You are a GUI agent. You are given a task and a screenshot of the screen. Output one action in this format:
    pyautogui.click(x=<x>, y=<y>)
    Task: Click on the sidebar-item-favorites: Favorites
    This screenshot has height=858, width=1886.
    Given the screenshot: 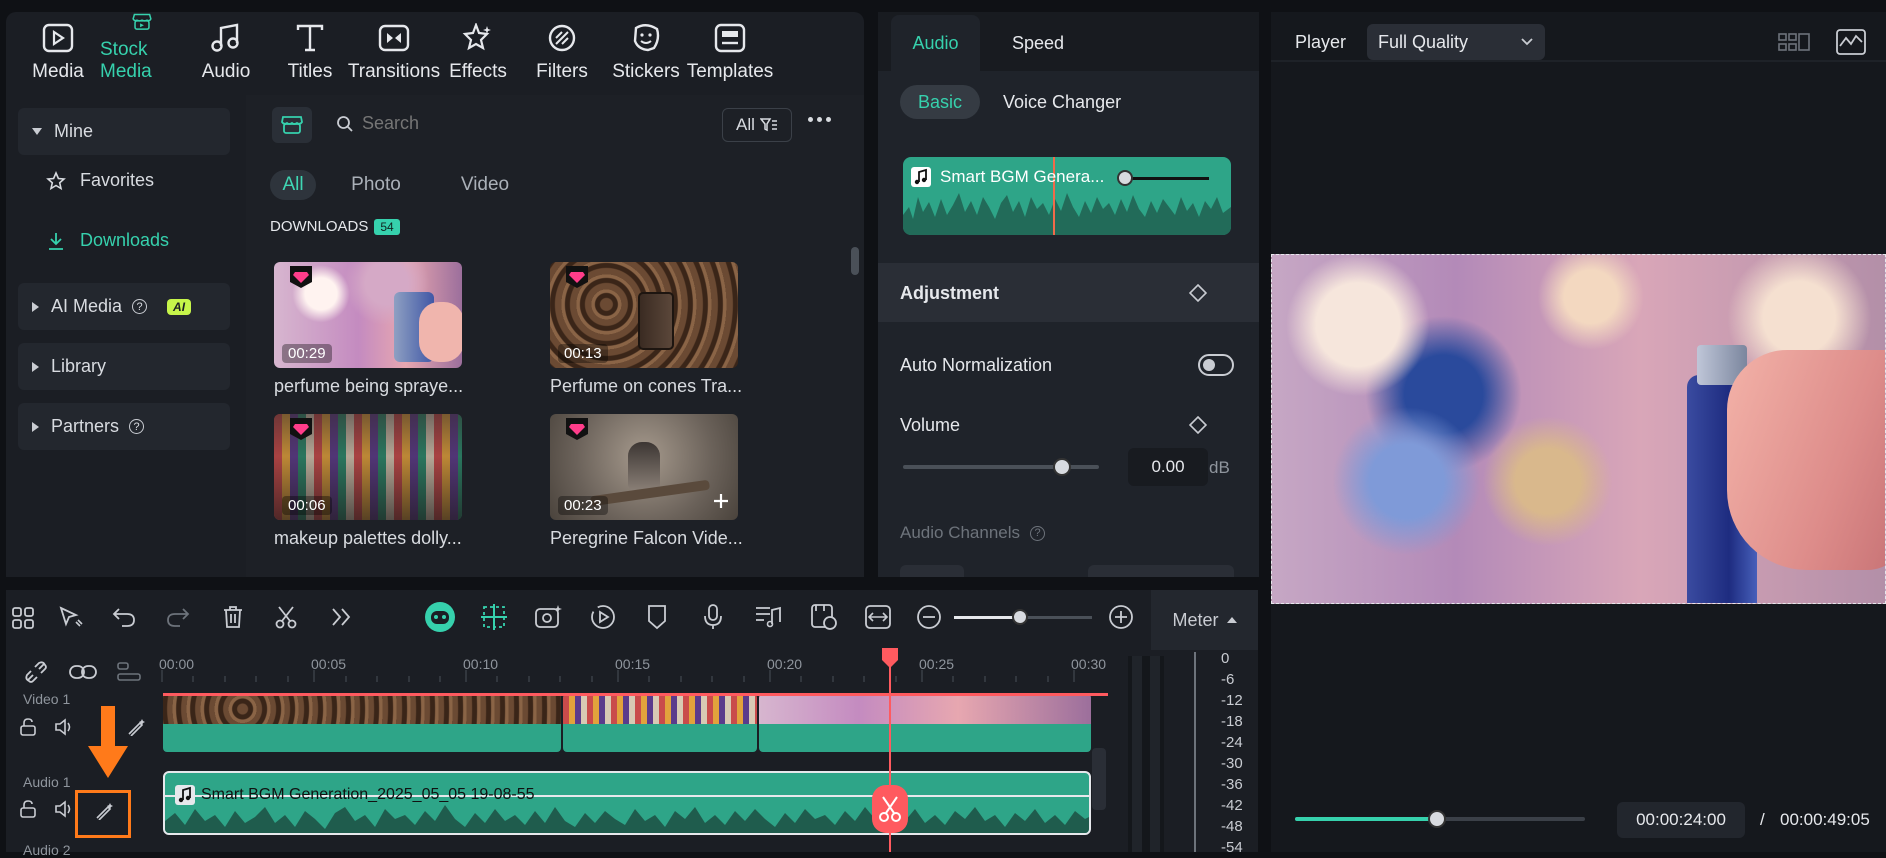 What is the action you would take?
    pyautogui.click(x=124, y=180)
    